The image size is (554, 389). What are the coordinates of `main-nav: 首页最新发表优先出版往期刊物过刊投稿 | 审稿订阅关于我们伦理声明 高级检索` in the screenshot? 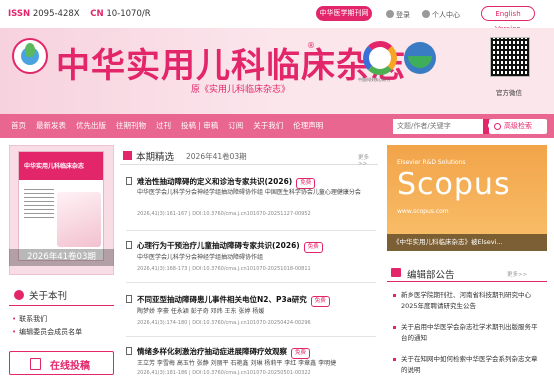 It's located at (277, 126).